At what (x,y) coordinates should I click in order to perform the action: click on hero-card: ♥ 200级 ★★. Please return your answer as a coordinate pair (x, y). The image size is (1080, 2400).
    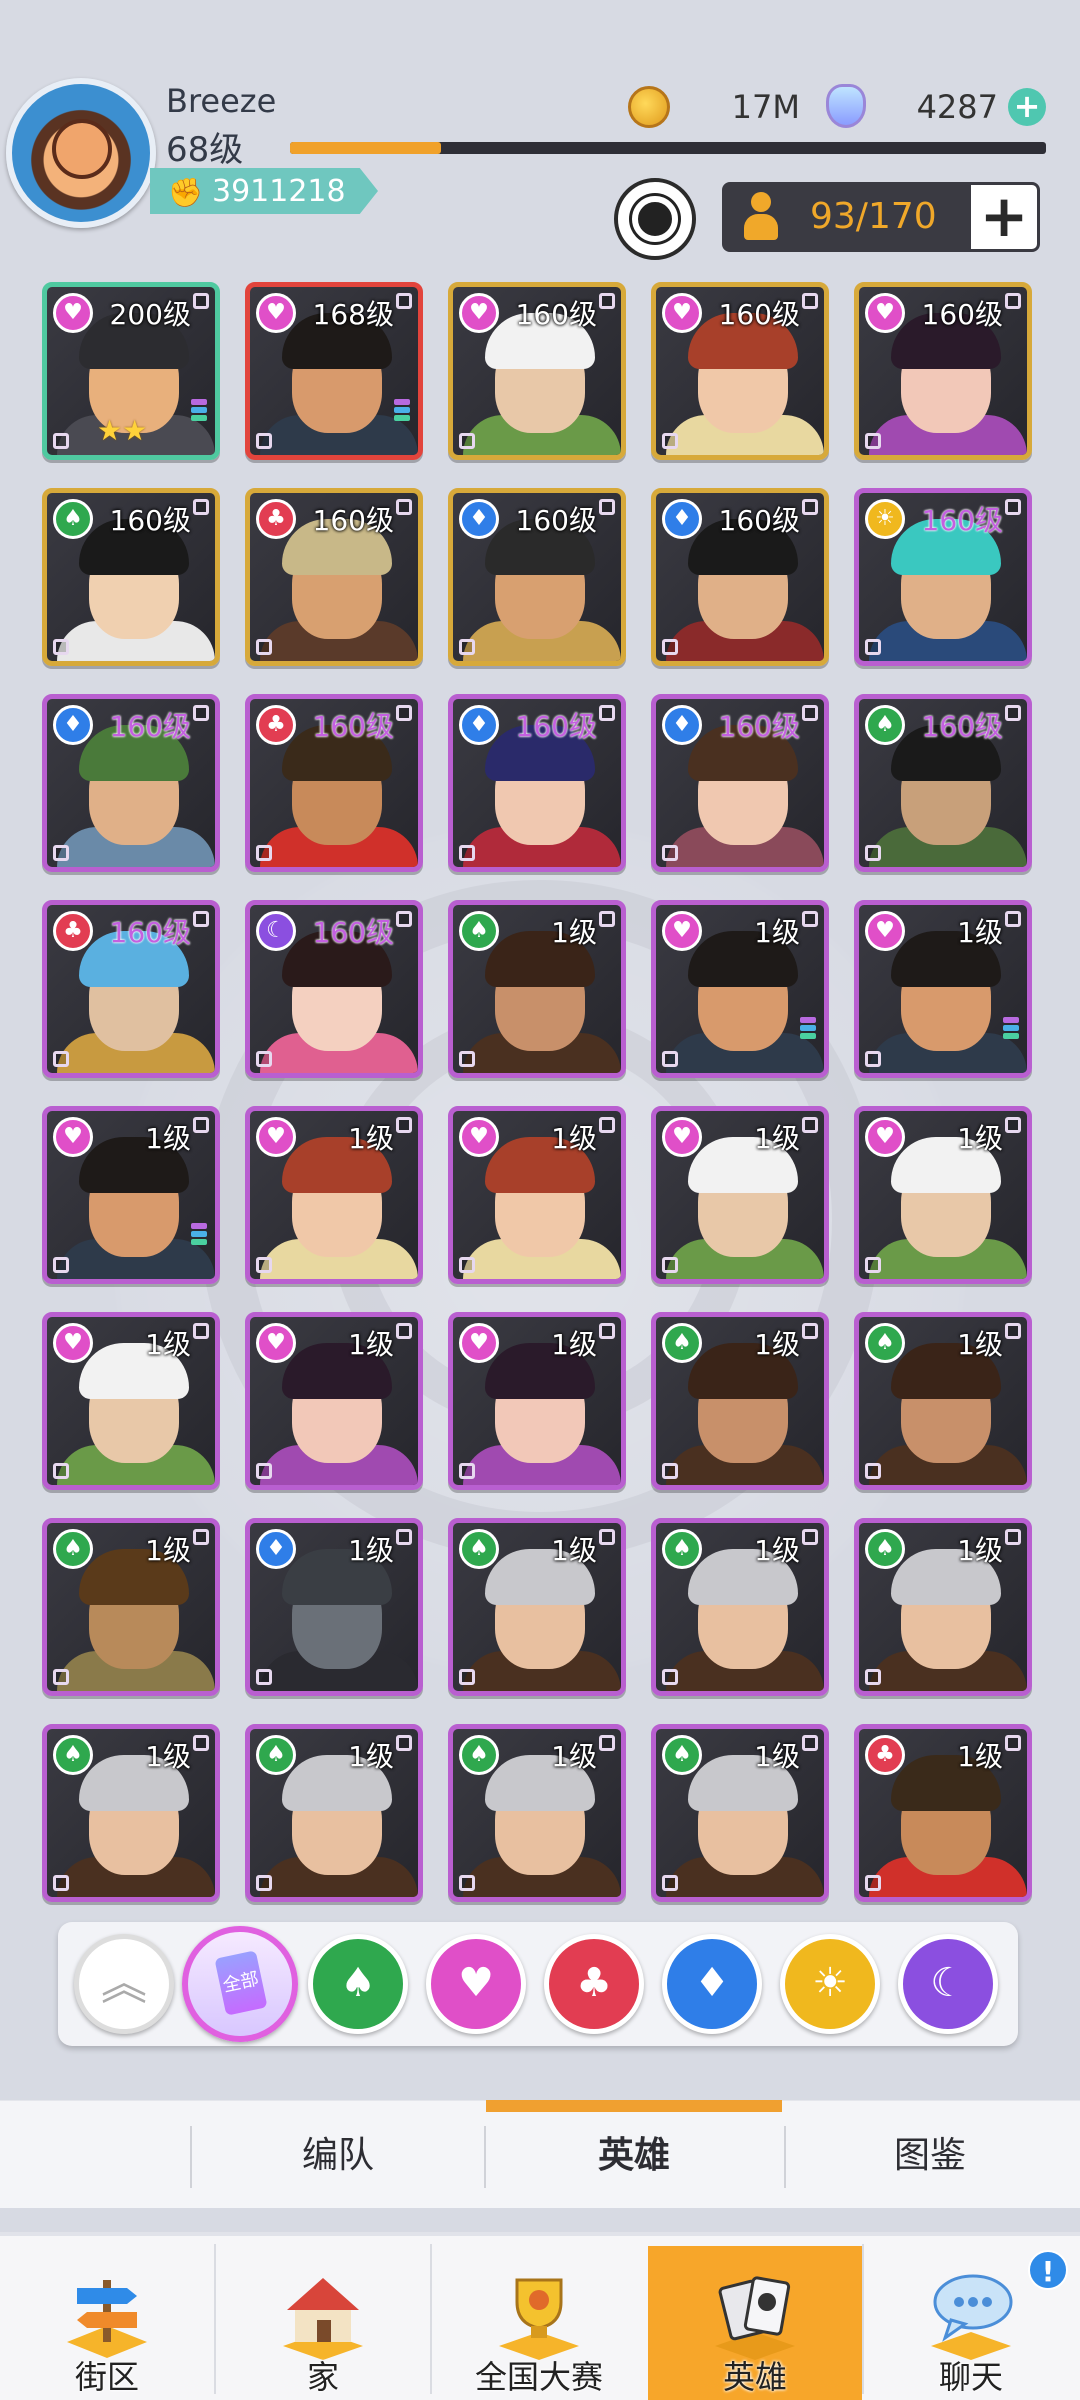
    Looking at the image, I should click on (131, 371).